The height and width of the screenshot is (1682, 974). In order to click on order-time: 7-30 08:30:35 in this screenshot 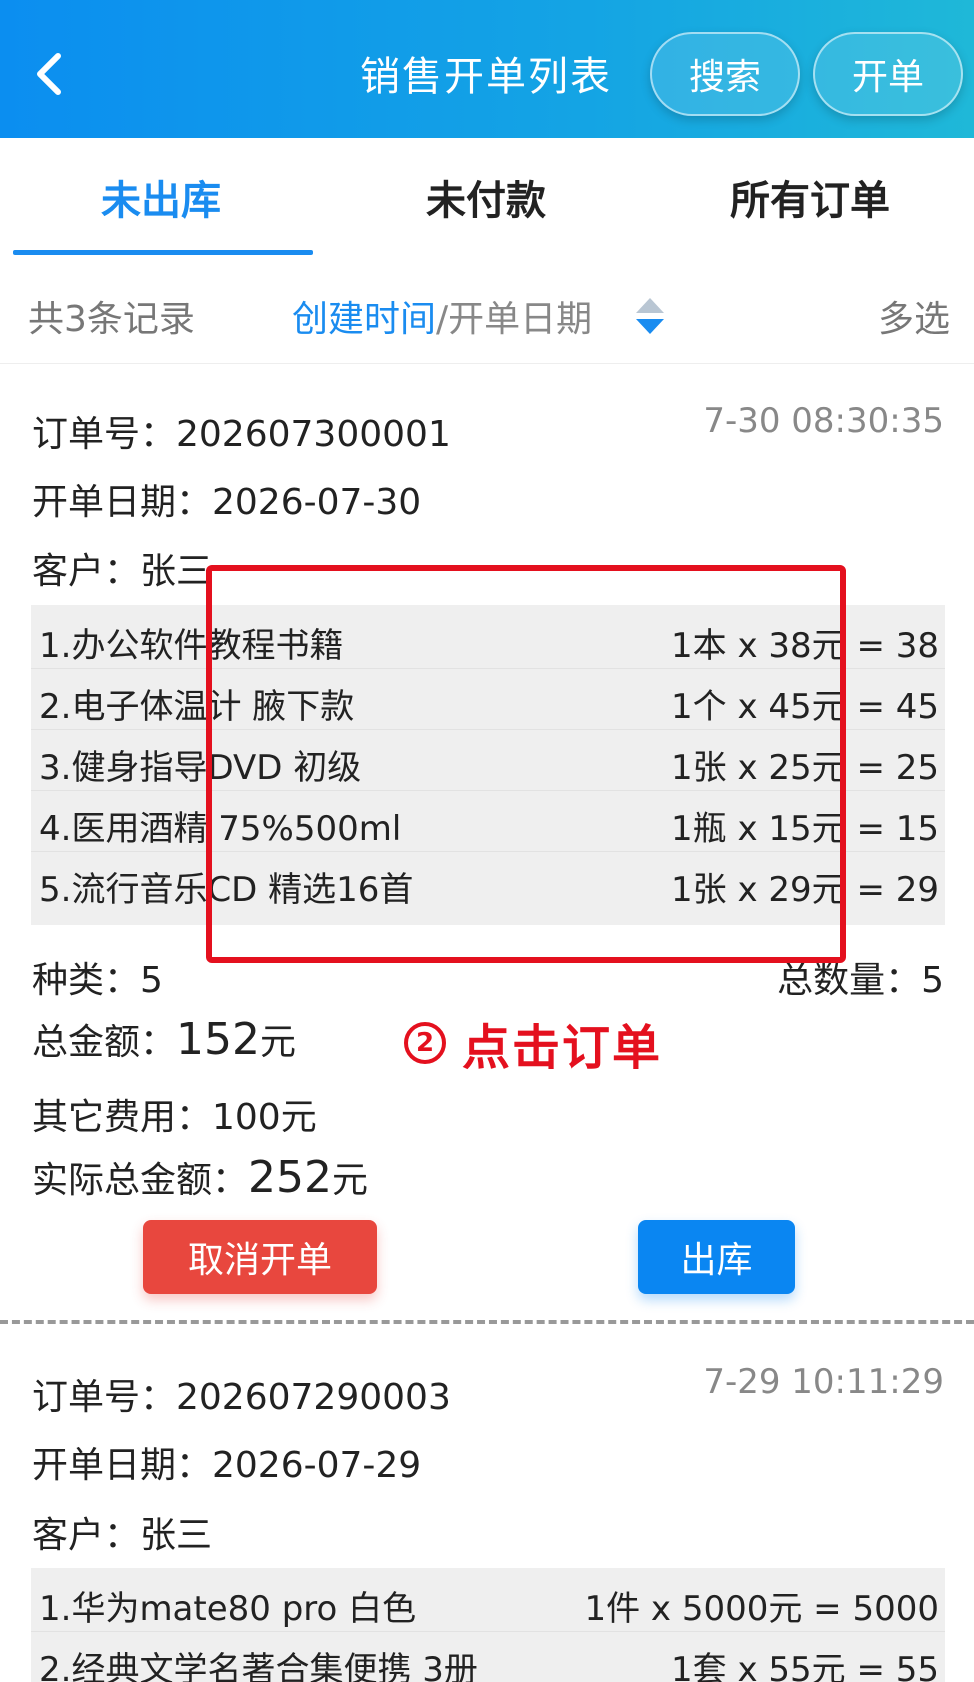, I will do `click(823, 421)`.